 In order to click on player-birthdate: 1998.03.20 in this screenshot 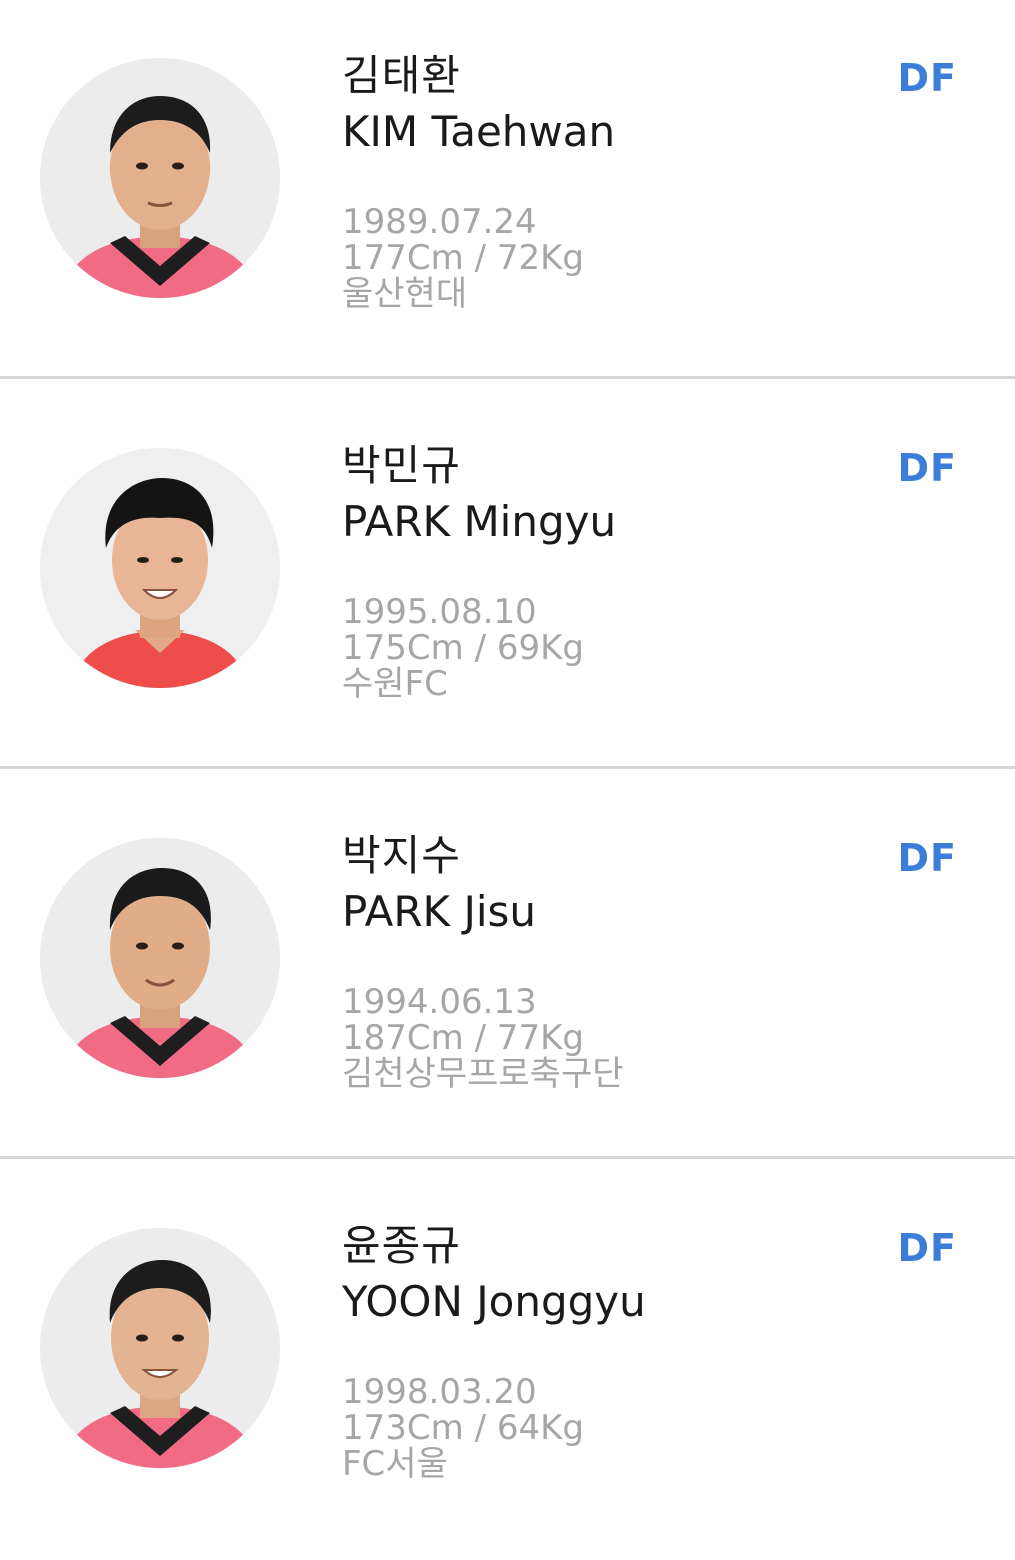, I will do `click(439, 1392)`.